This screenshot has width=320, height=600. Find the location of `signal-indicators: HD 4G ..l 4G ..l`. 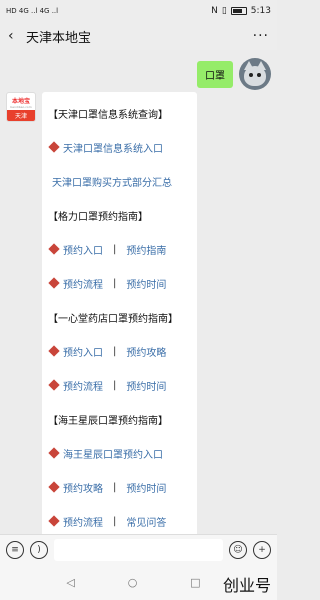

signal-indicators: HD 4G ..l 4G ..l is located at coordinates (32, 11).